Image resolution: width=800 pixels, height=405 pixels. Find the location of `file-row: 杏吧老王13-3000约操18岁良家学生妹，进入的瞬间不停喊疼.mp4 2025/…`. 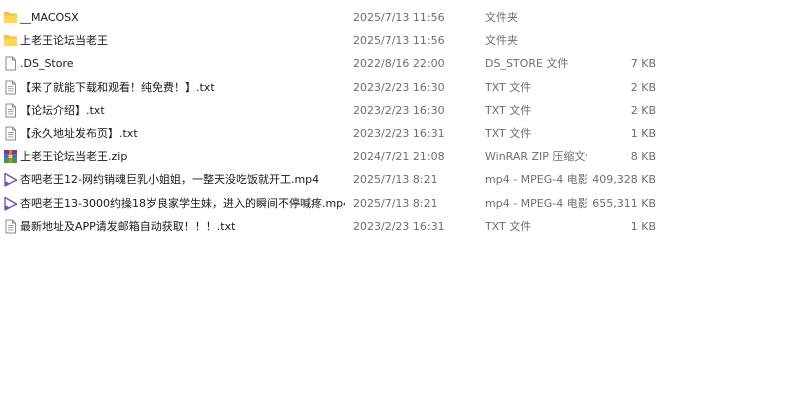

file-row: 杏吧老王13-3000约操18岁良家学生妹，进入的瞬间不停喊疼.mp4 2025/… is located at coordinates (400, 203).